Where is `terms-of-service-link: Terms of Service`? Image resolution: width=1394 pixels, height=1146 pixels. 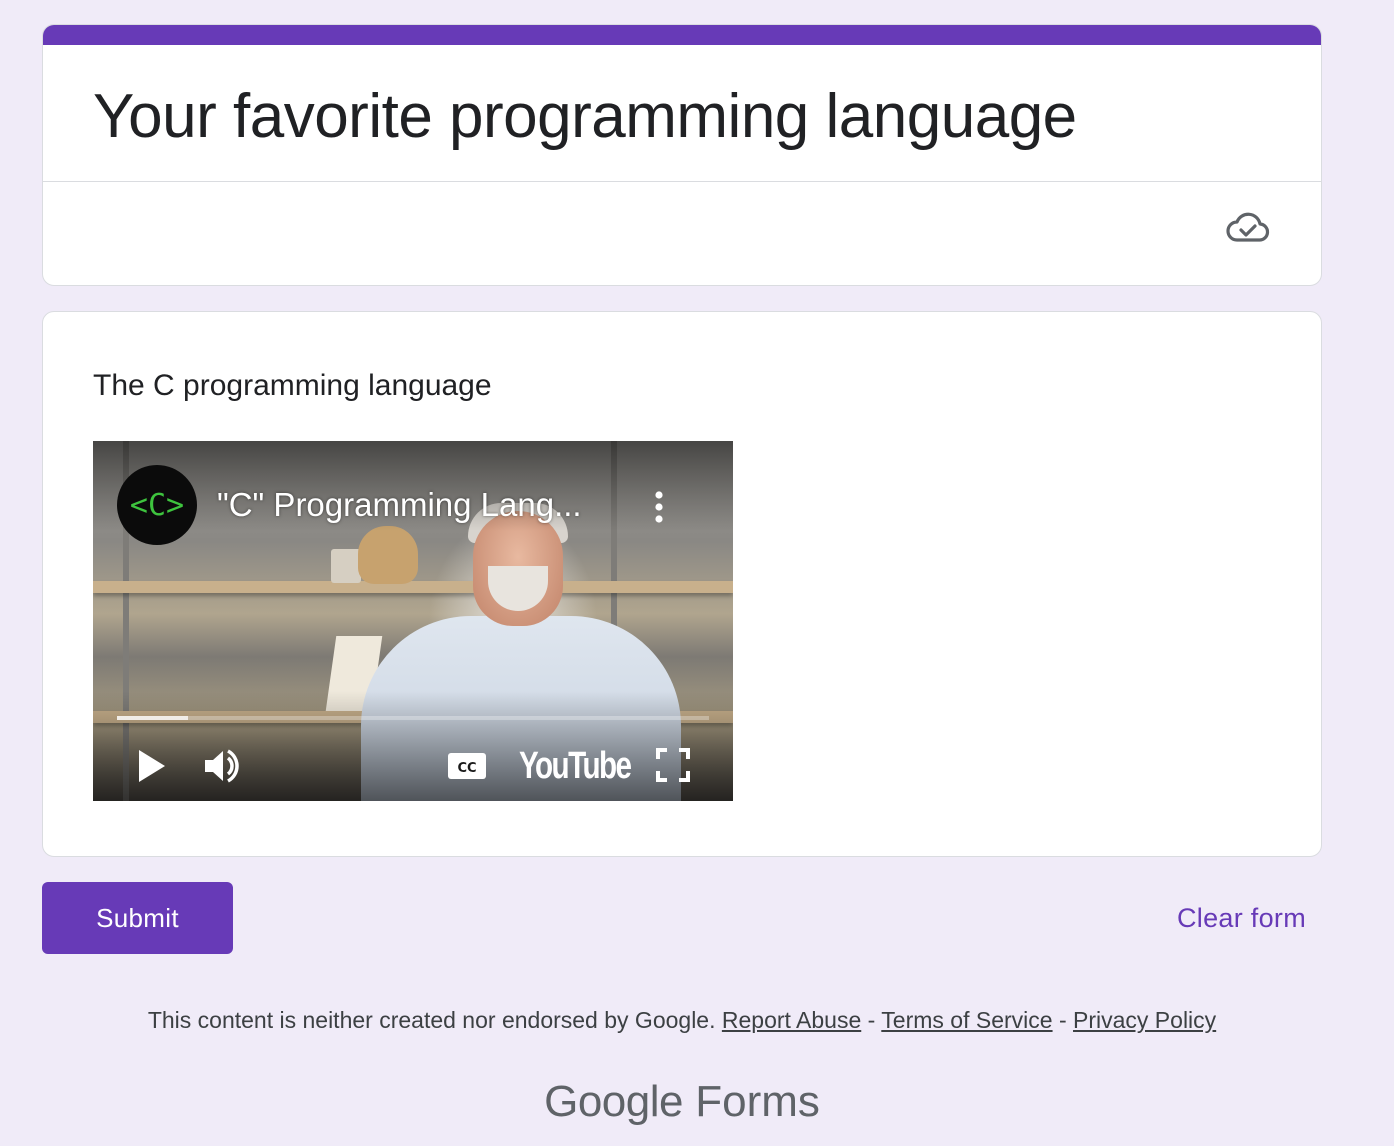 terms-of-service-link: Terms of Service is located at coordinates (966, 1020).